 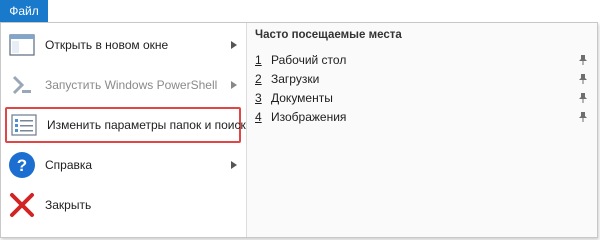 I want to click on place-name: Рабочий стол, so click(x=309, y=60).